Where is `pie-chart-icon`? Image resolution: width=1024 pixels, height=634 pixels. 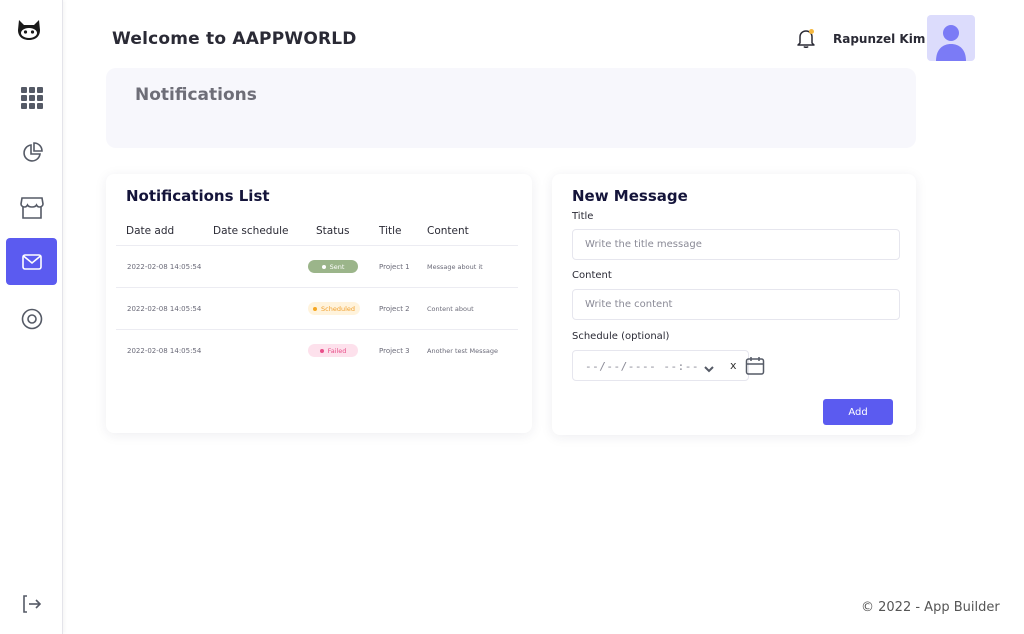
pie-chart-icon is located at coordinates (32, 152).